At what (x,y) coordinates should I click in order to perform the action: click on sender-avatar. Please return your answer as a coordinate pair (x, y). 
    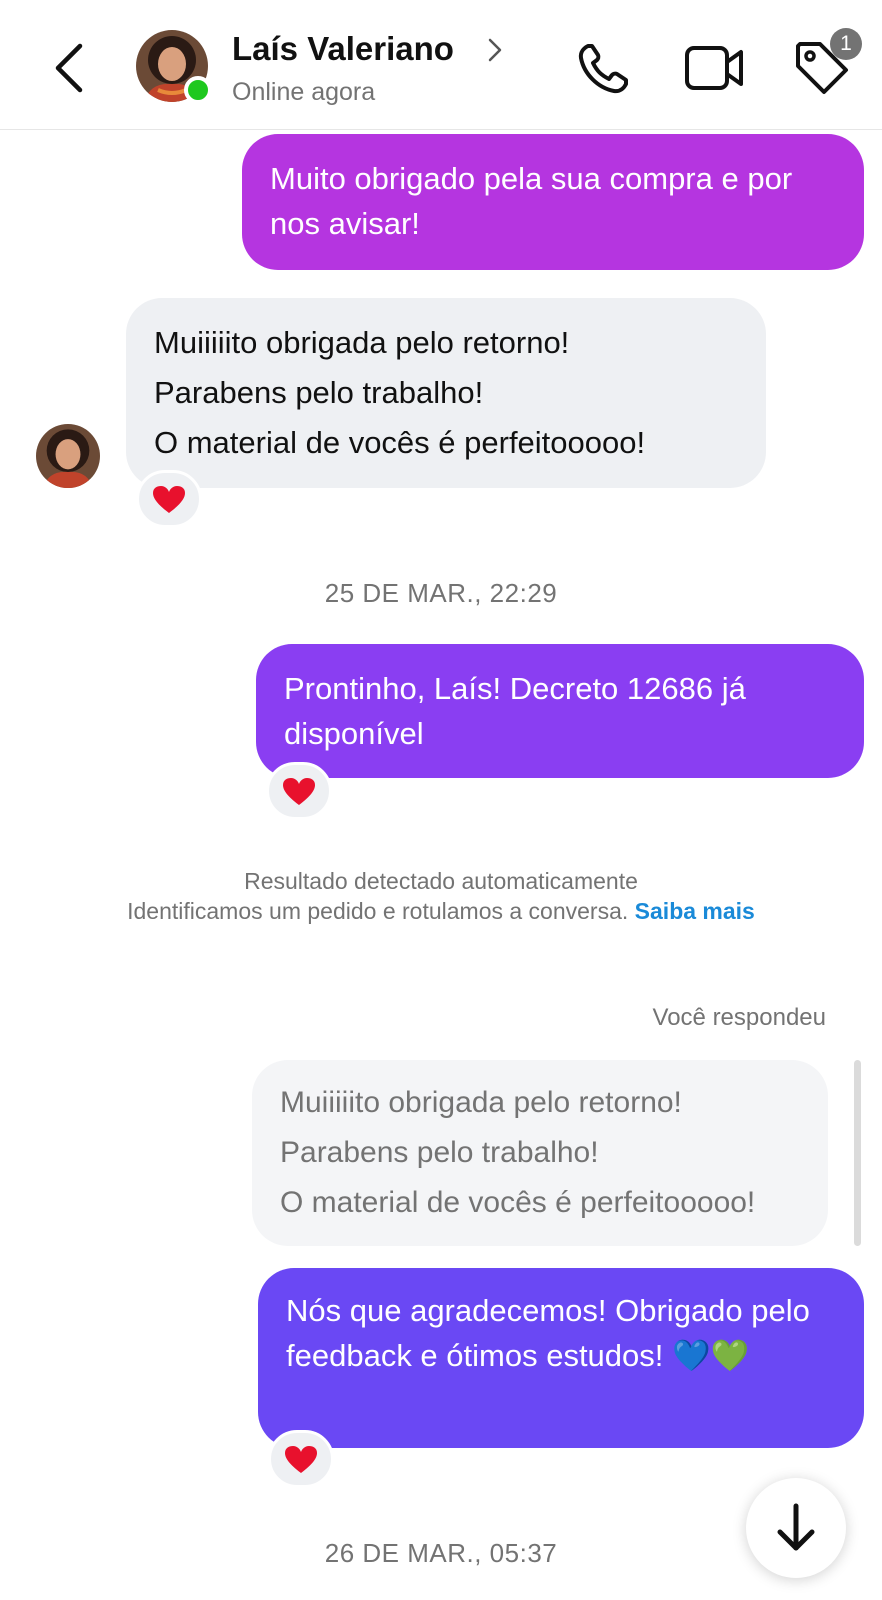
    Looking at the image, I should click on (68, 456).